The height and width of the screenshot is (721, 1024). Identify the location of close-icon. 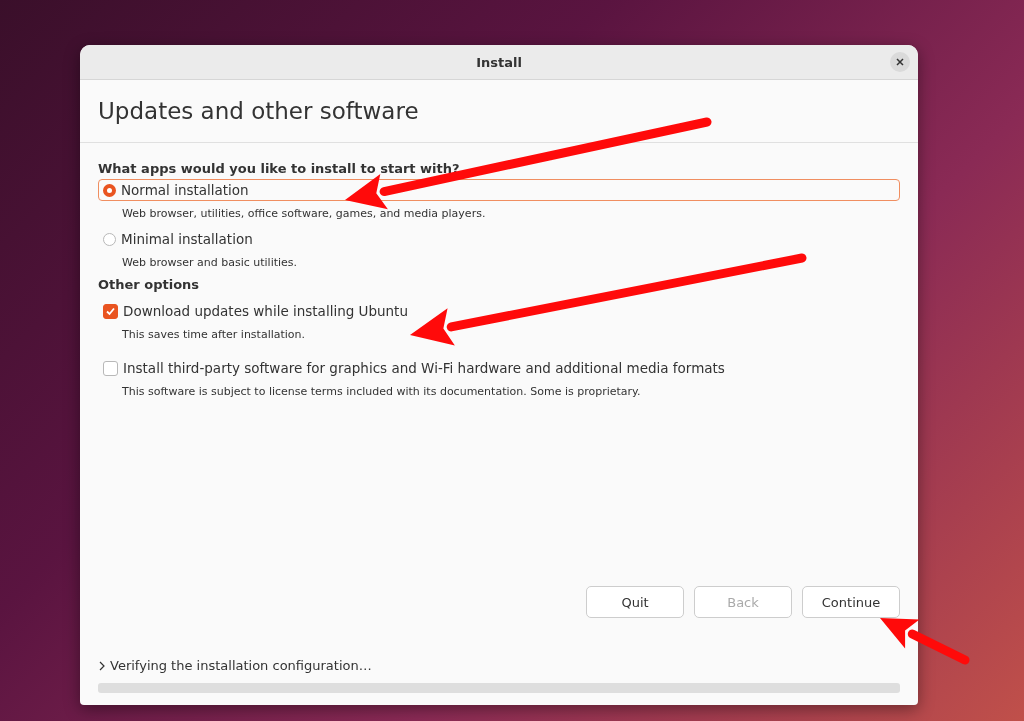
(900, 62).